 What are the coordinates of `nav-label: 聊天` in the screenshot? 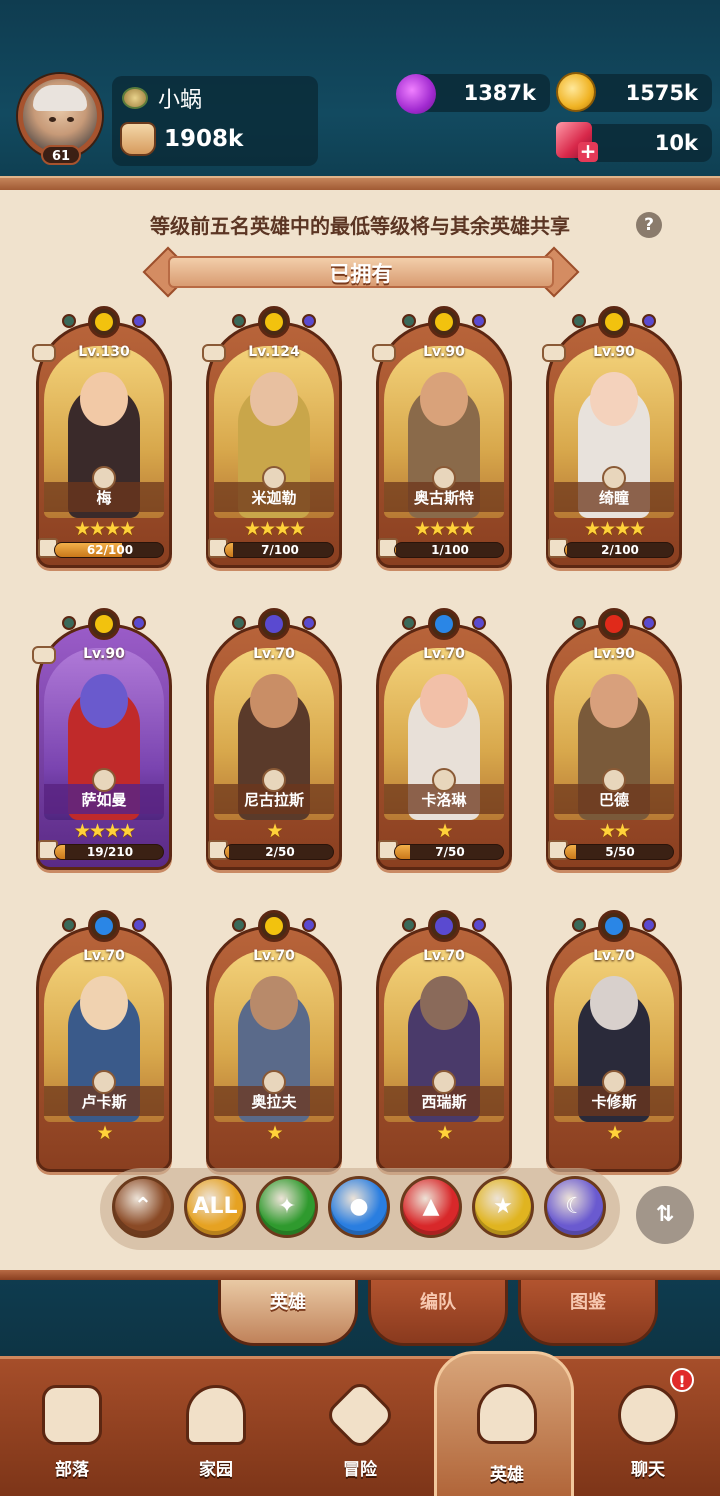 It's located at (648, 1470).